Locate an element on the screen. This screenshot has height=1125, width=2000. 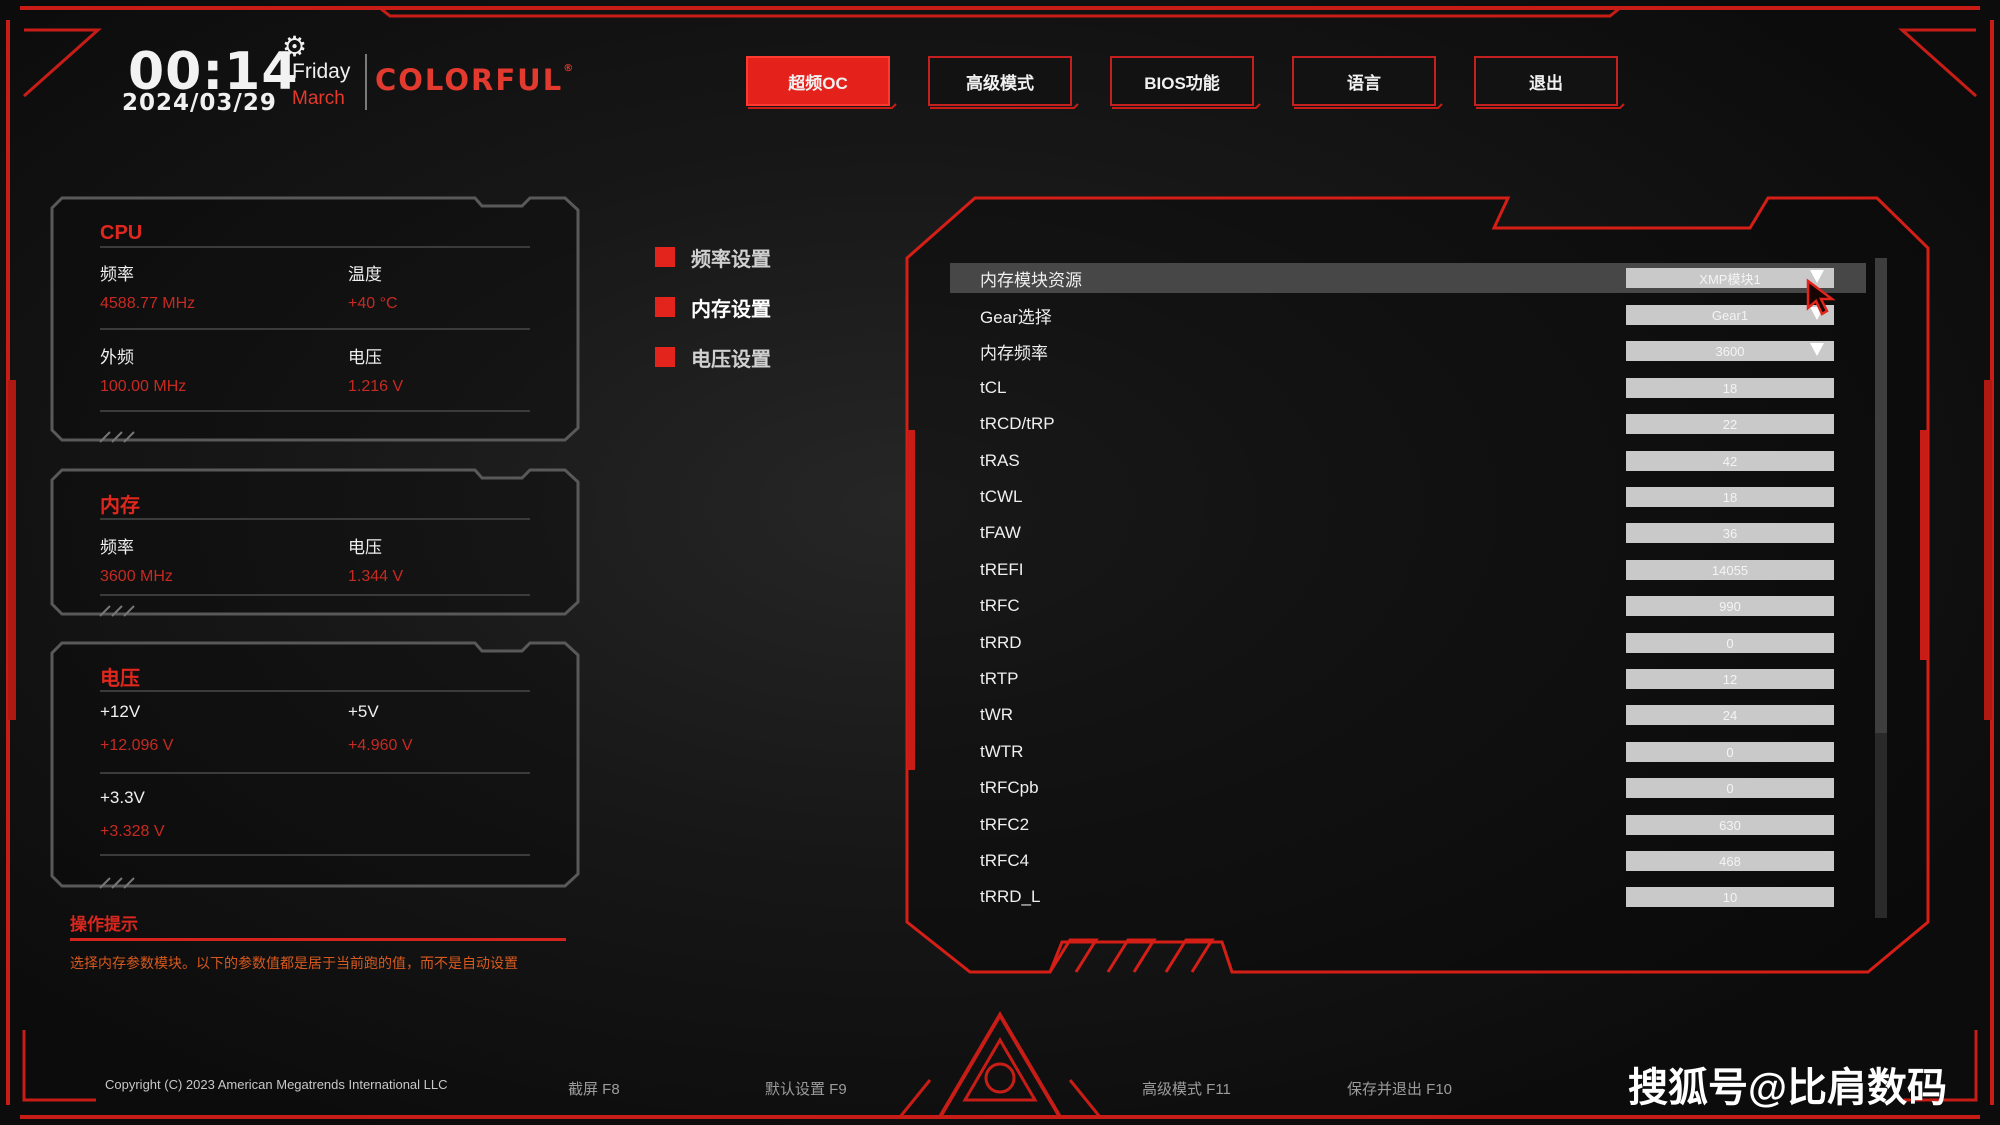
save-exit-hotkey: 保存并退出 F10 is located at coordinates (1399, 1088).